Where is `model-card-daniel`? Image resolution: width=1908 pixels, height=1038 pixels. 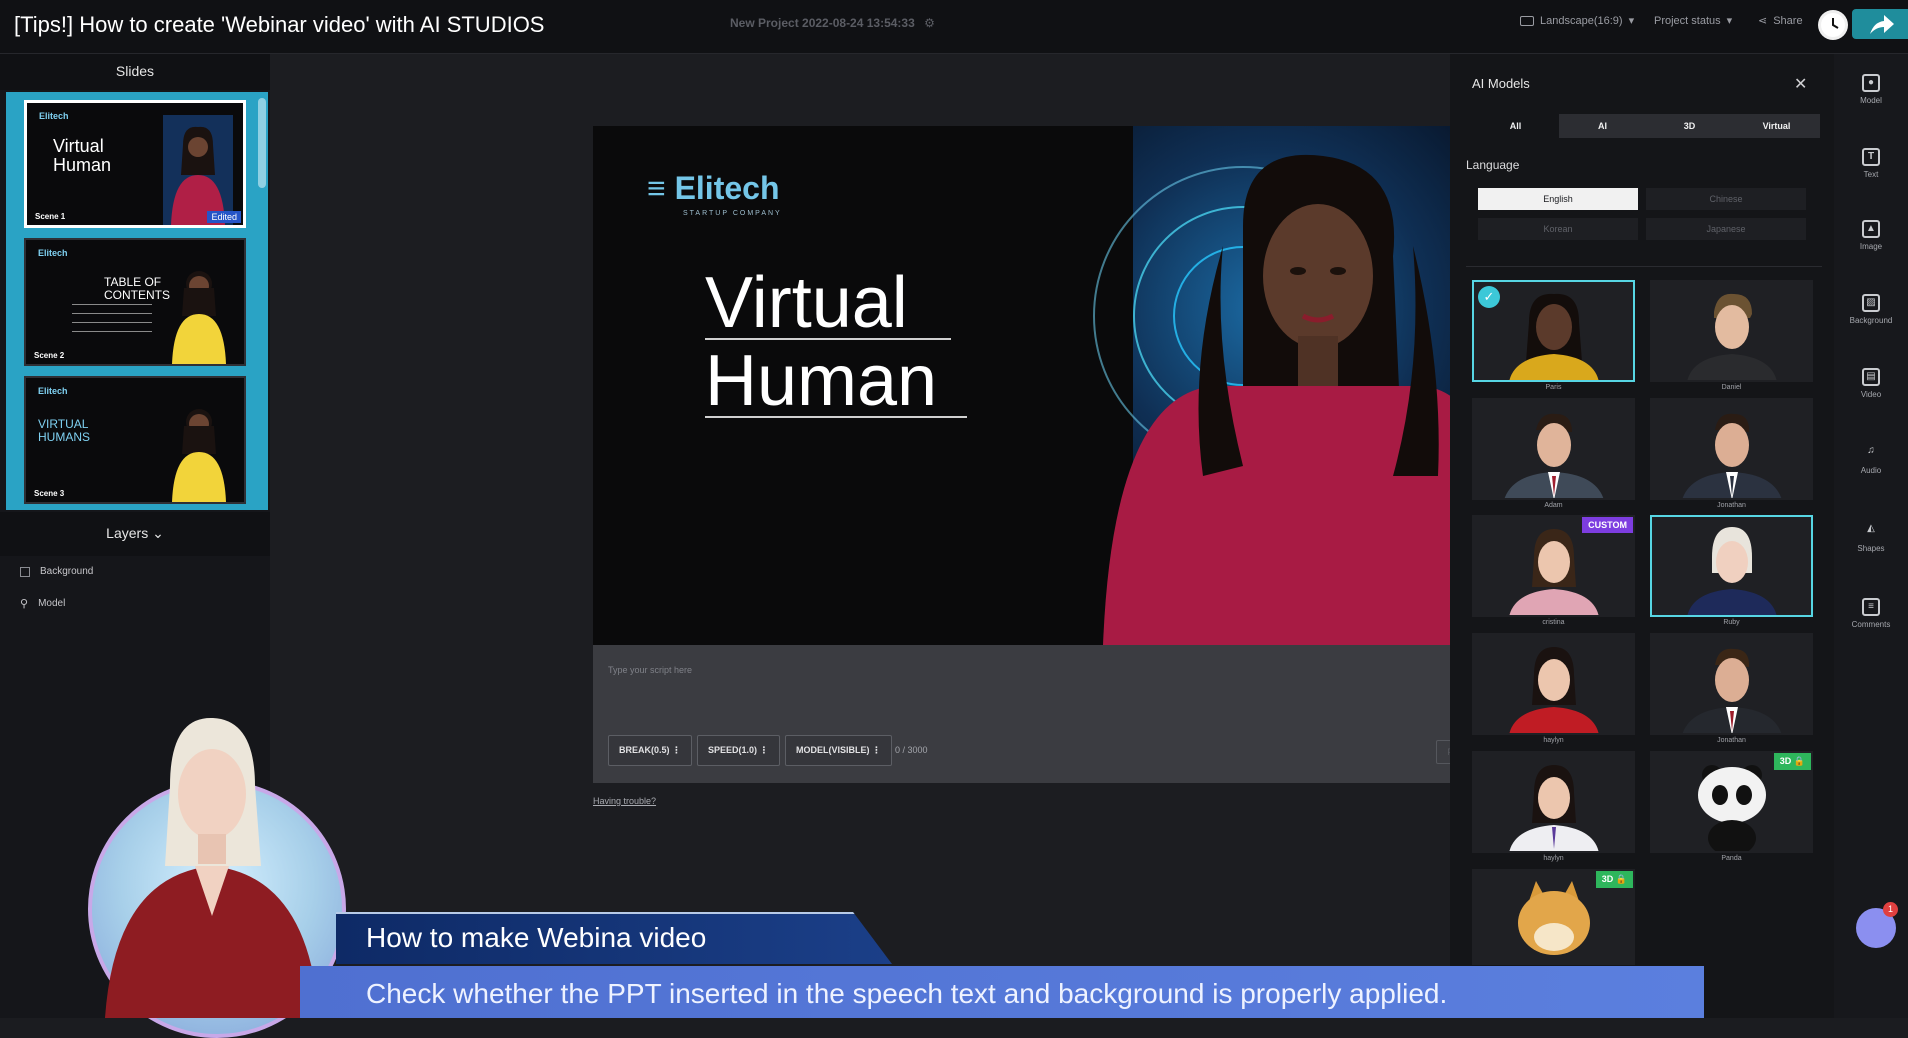
model-card-daniel is located at coordinates (1731, 331).